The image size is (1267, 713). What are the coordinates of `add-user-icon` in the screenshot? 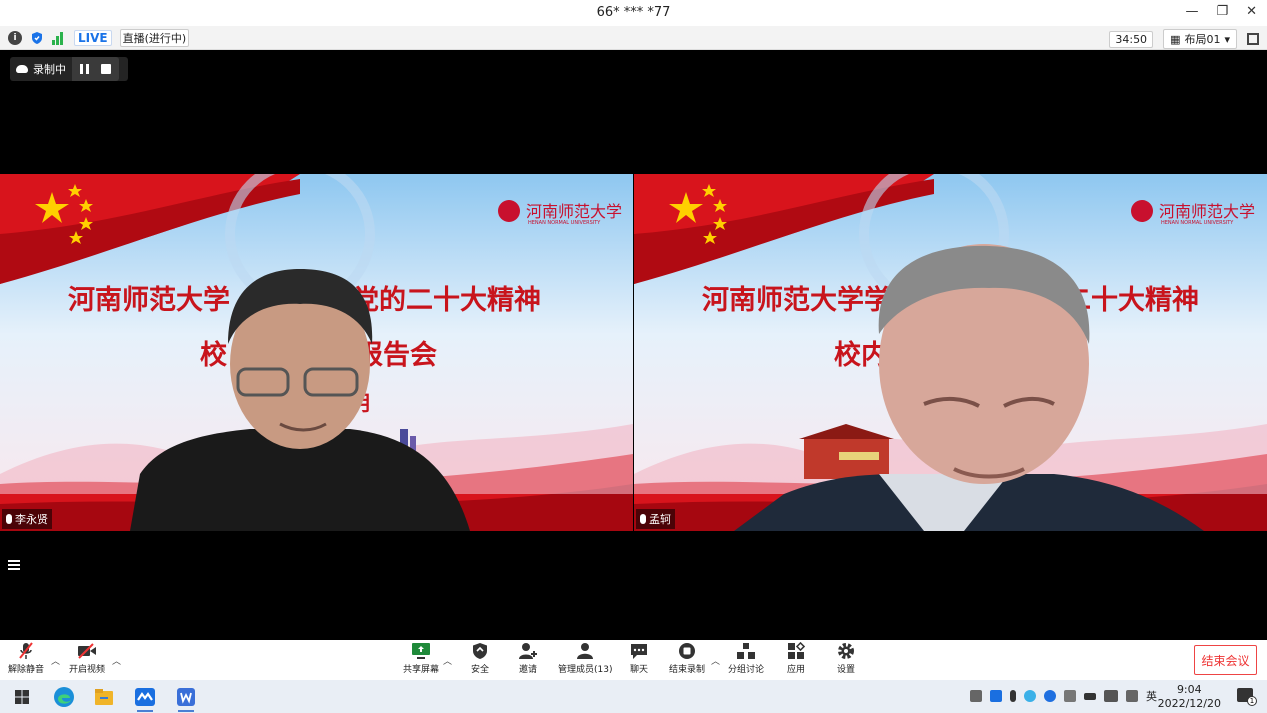 It's located at (528, 651).